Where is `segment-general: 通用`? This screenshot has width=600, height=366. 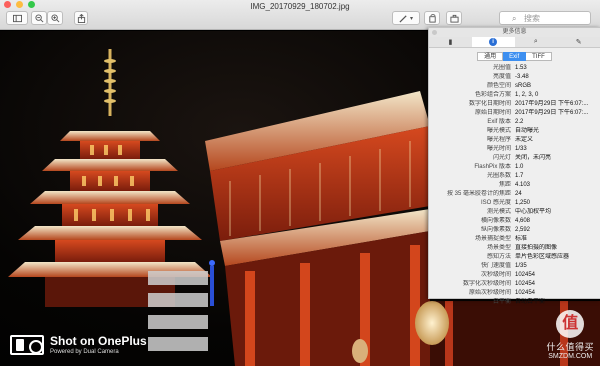
segment-general: 通用 is located at coordinates (490, 56).